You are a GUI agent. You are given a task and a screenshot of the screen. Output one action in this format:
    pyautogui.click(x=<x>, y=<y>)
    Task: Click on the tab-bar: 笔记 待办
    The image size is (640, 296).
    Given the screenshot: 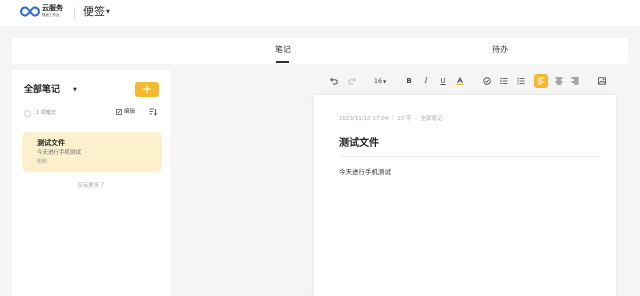 What is the action you would take?
    pyautogui.click(x=320, y=51)
    